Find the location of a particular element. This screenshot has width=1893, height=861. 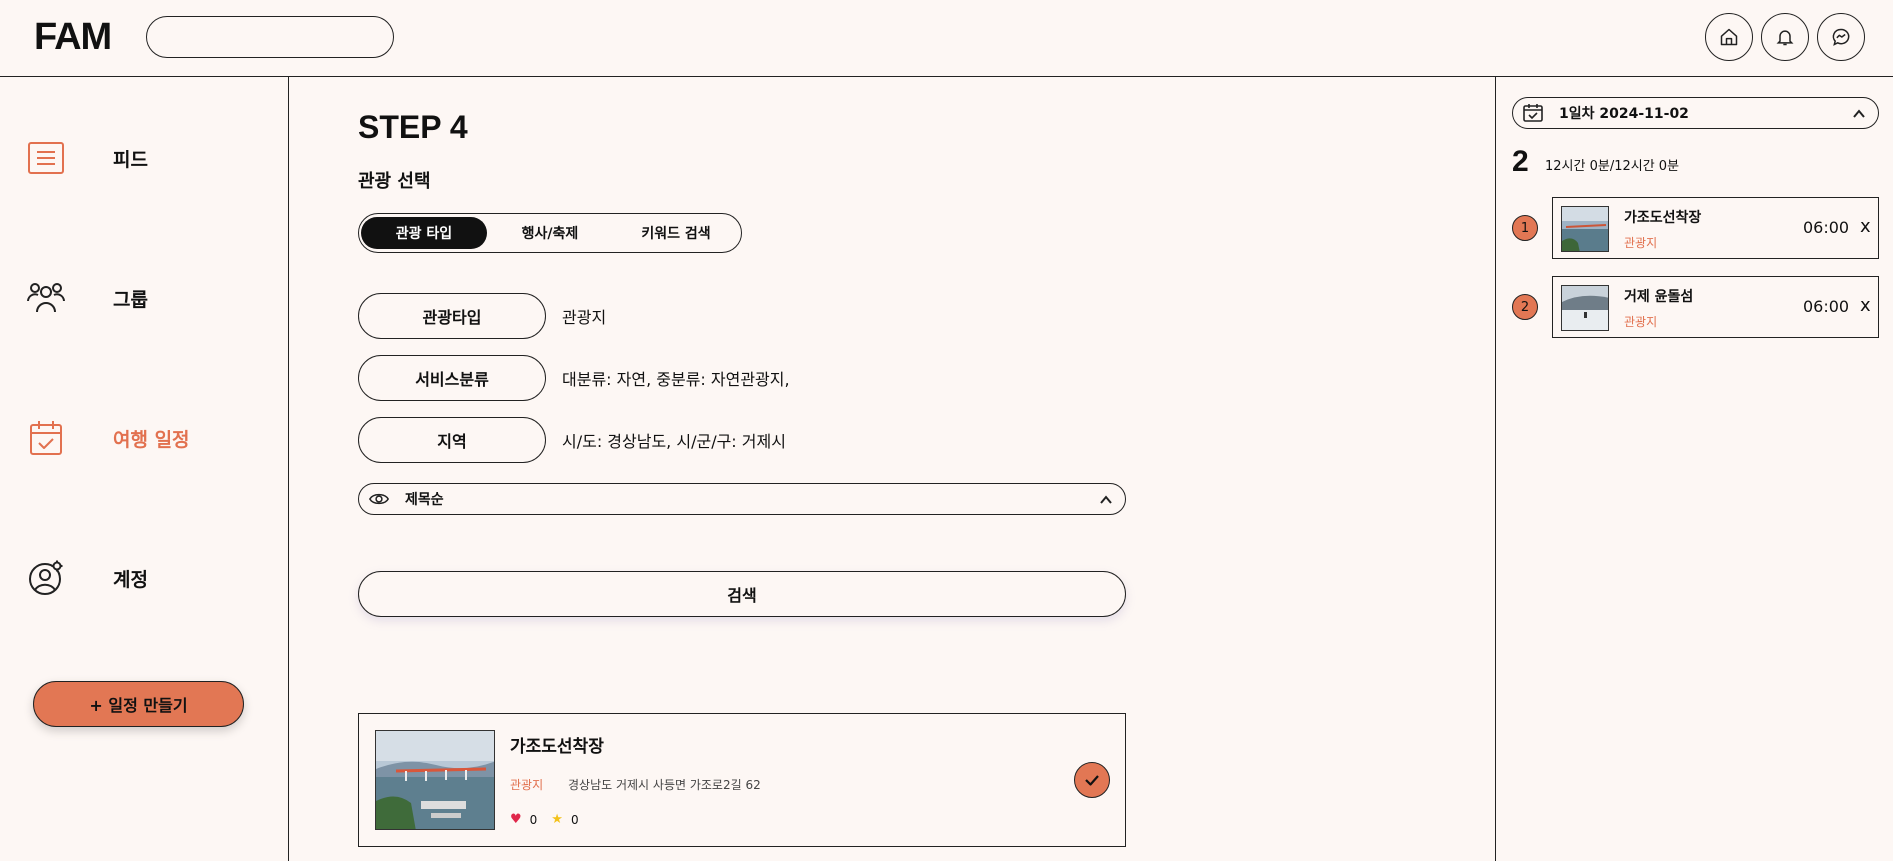

day-select: 1일차 2024-11-02 is located at coordinates (1695, 113).